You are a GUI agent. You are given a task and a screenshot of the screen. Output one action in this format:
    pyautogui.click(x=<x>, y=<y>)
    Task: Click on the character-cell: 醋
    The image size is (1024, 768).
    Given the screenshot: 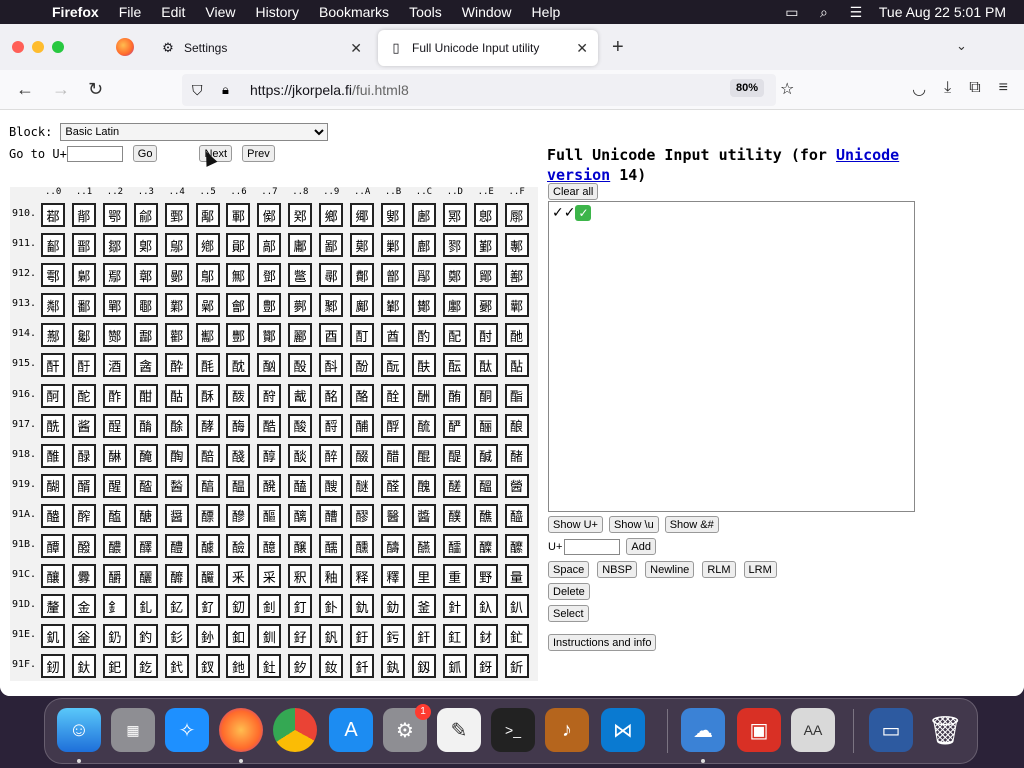 What is the action you would take?
    pyautogui.click(x=392, y=455)
    